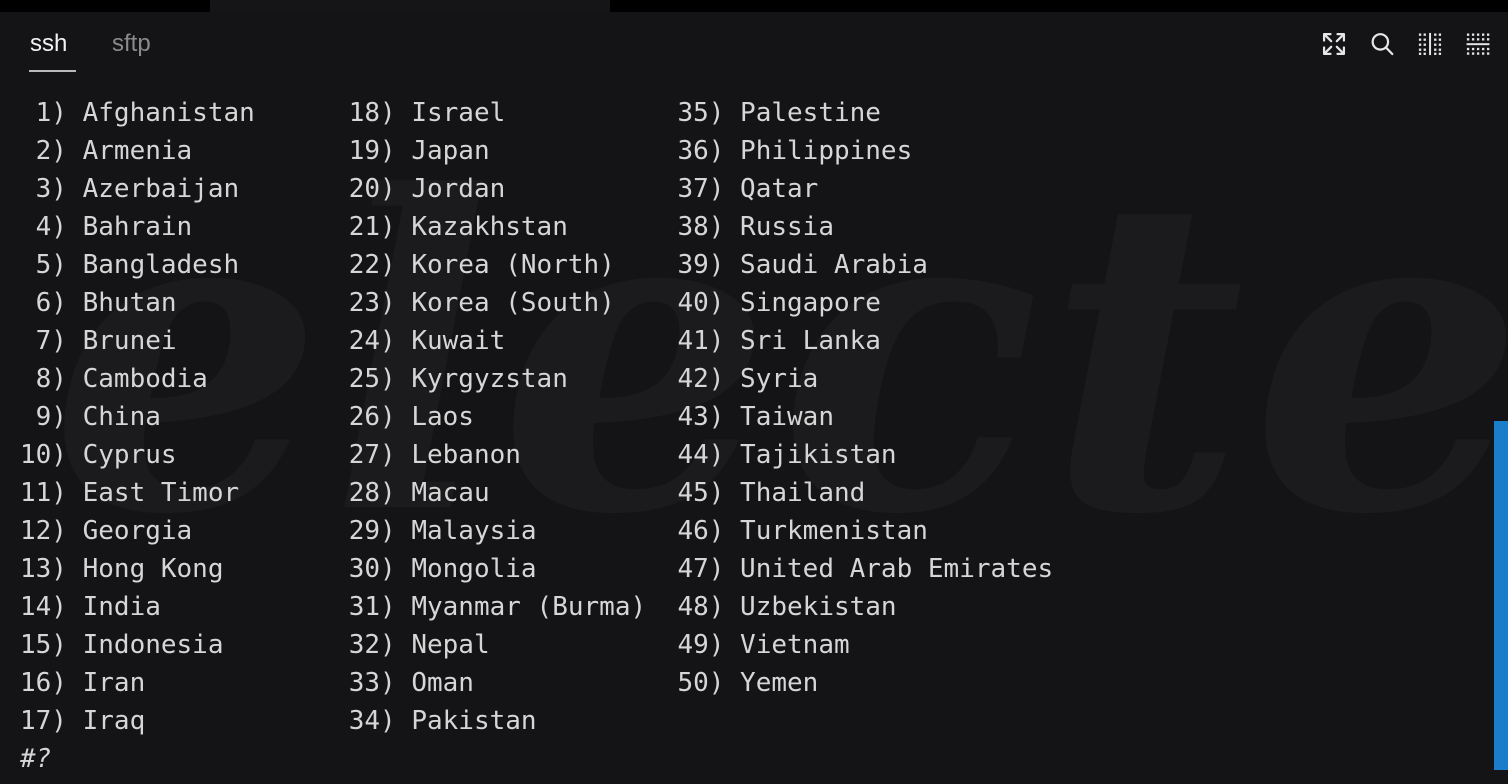 This screenshot has width=1508, height=784. What do you see at coordinates (52, 71) in the screenshot?
I see `tab-ssh-active-underline` at bounding box center [52, 71].